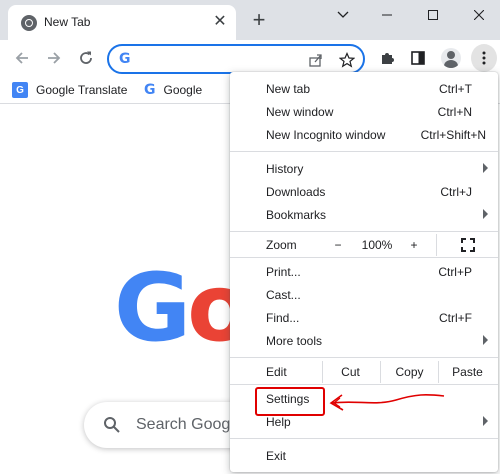 The image size is (500, 474). Describe the element at coordinates (112, 425) in the screenshot. I see `search-icon` at that location.